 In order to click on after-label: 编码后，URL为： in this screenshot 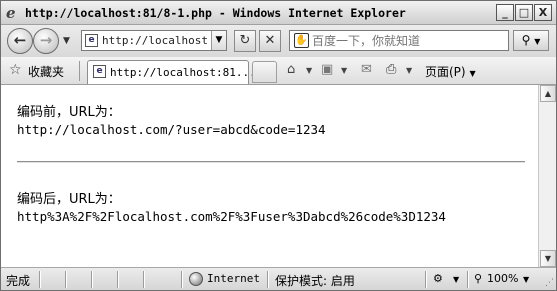, I will do `click(69, 199)`.